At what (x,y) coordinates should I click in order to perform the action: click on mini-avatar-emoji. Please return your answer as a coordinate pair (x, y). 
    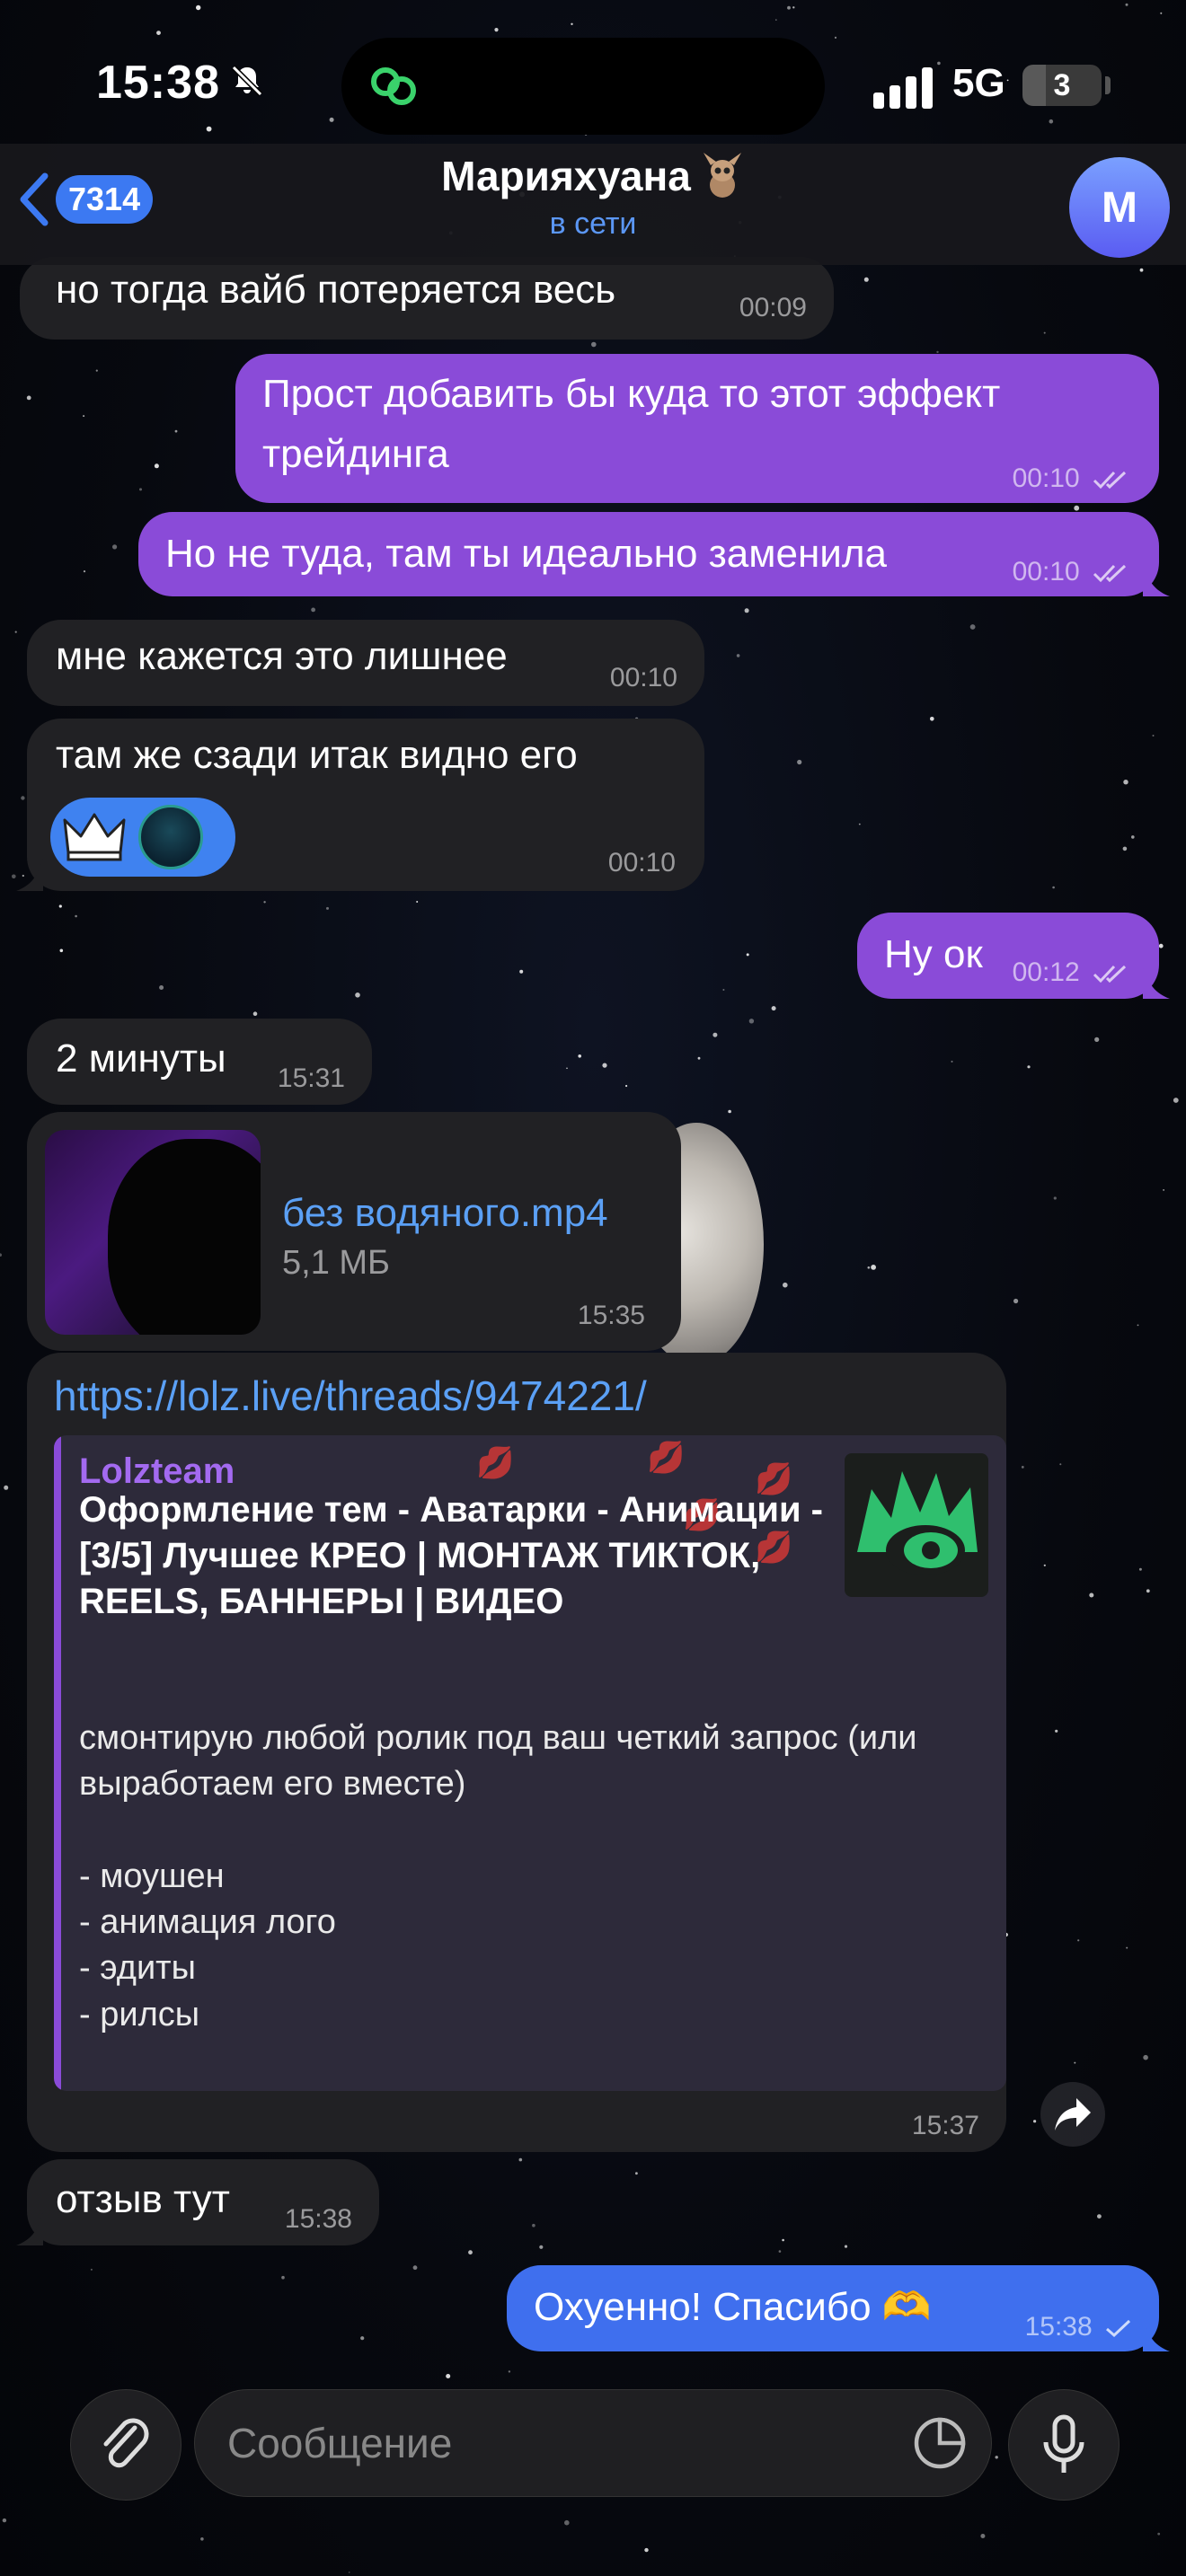
    Looking at the image, I should click on (170, 837).